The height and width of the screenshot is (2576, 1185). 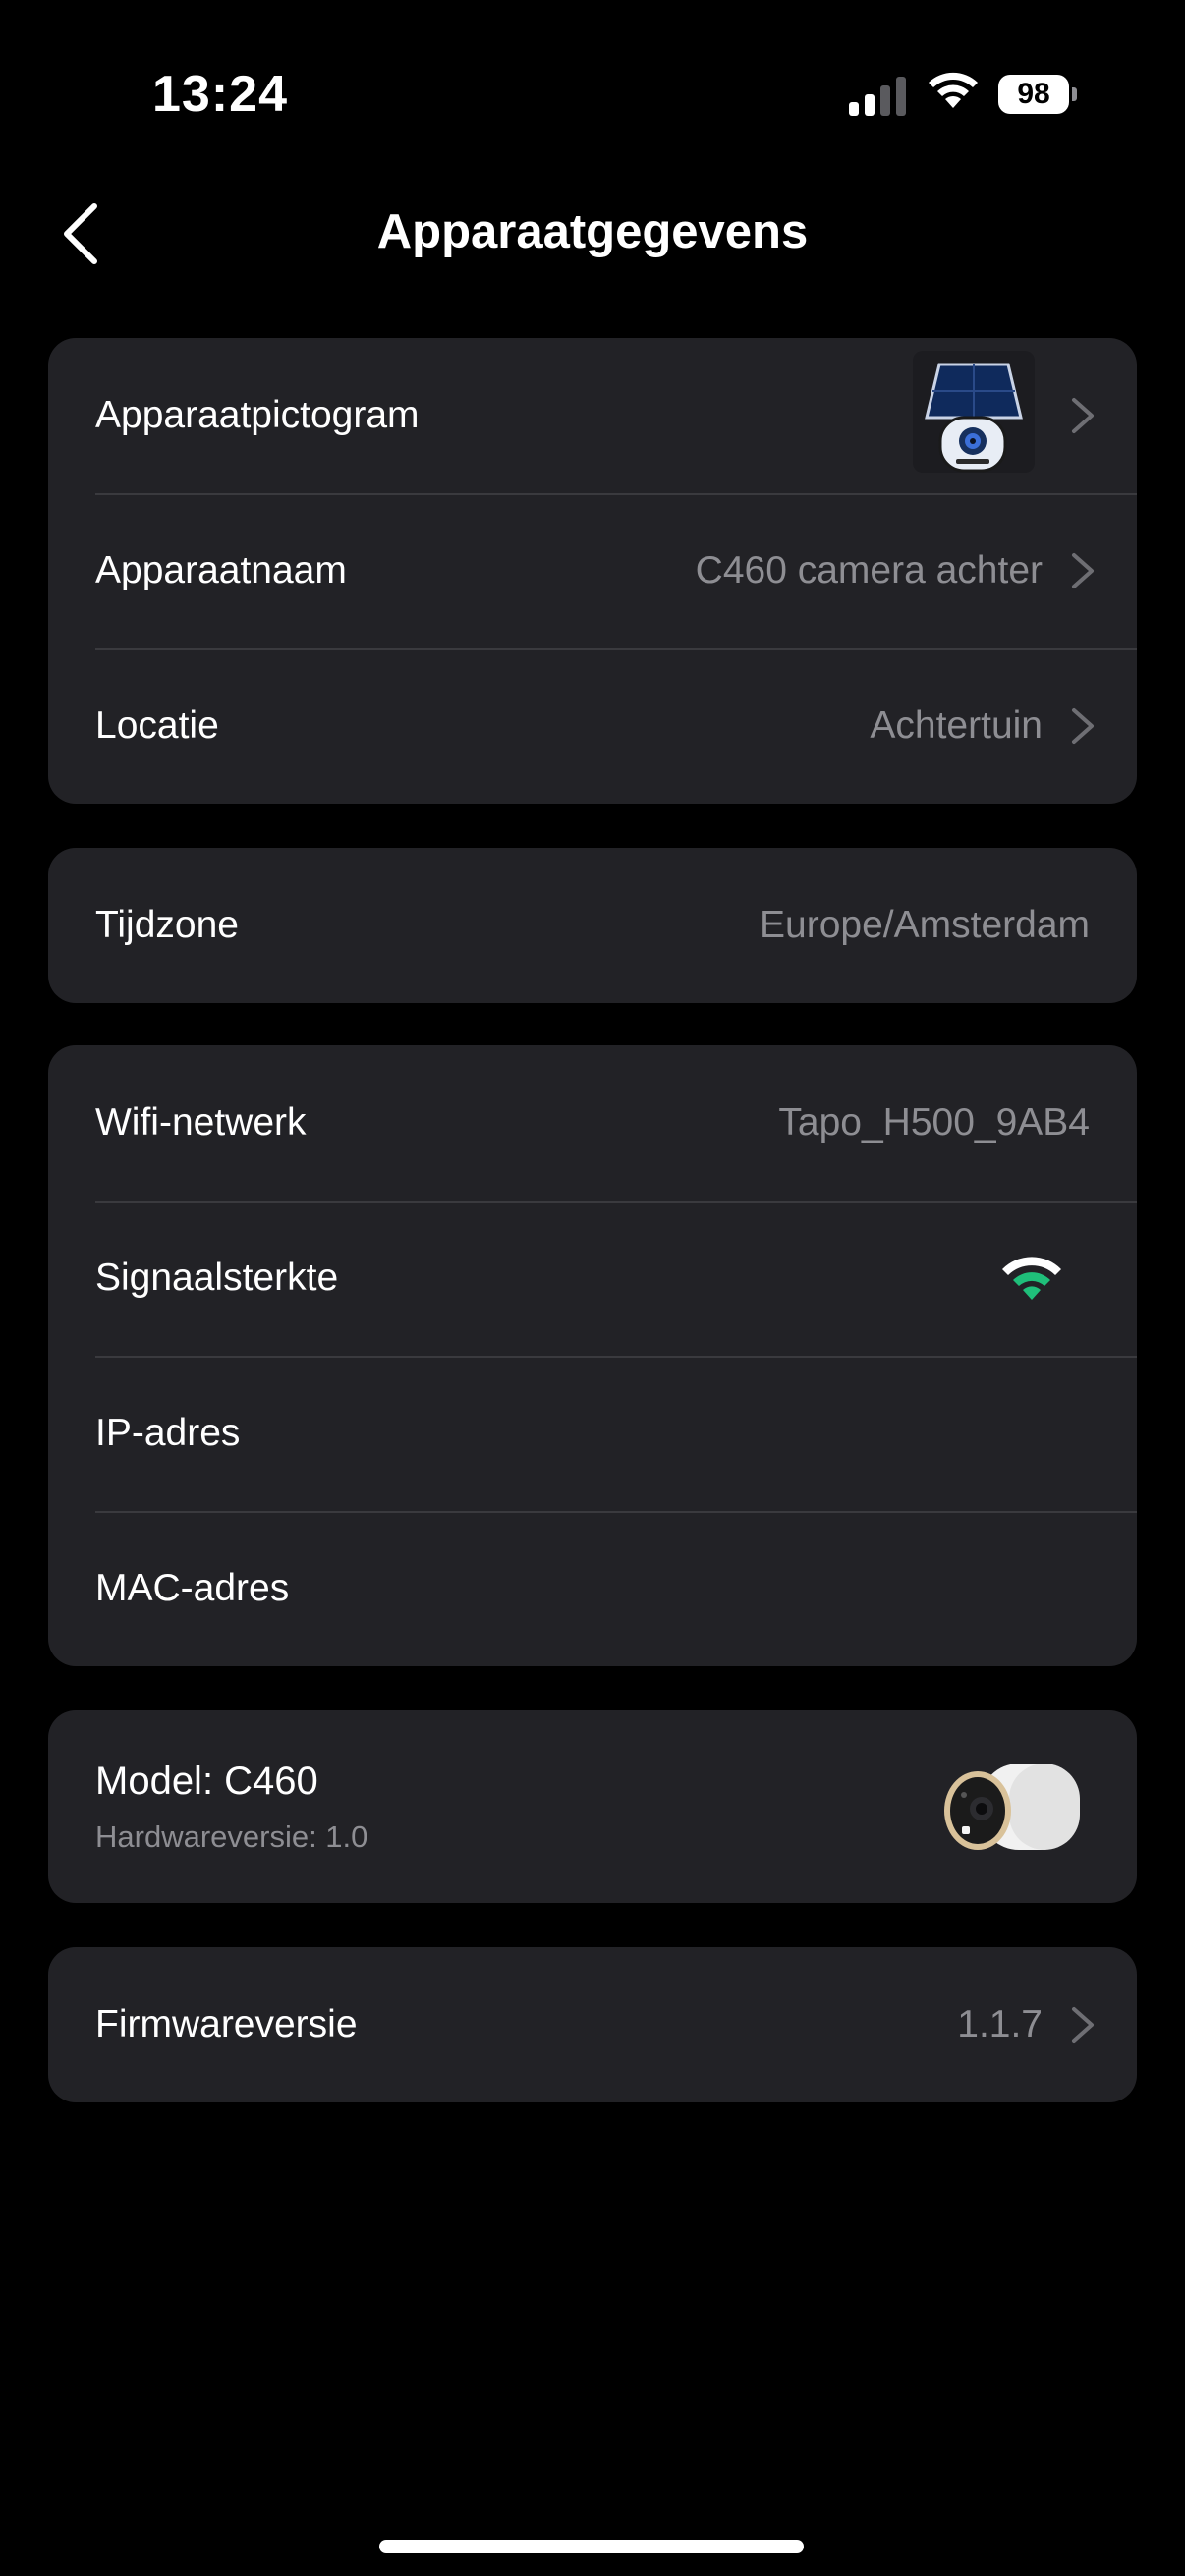 What do you see at coordinates (1000, 2024) in the screenshot?
I see `firmware-value: 1.1.7` at bounding box center [1000, 2024].